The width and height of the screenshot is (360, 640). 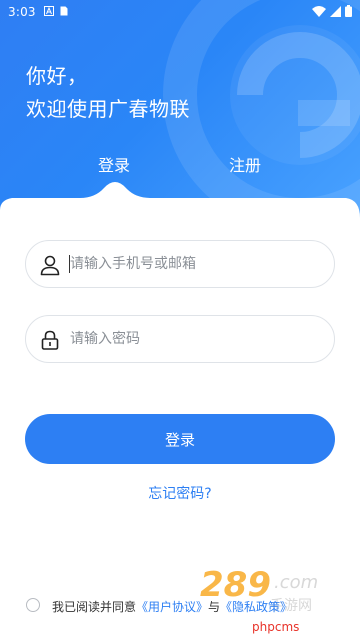 I want to click on phone-email-input, so click(x=195, y=264).